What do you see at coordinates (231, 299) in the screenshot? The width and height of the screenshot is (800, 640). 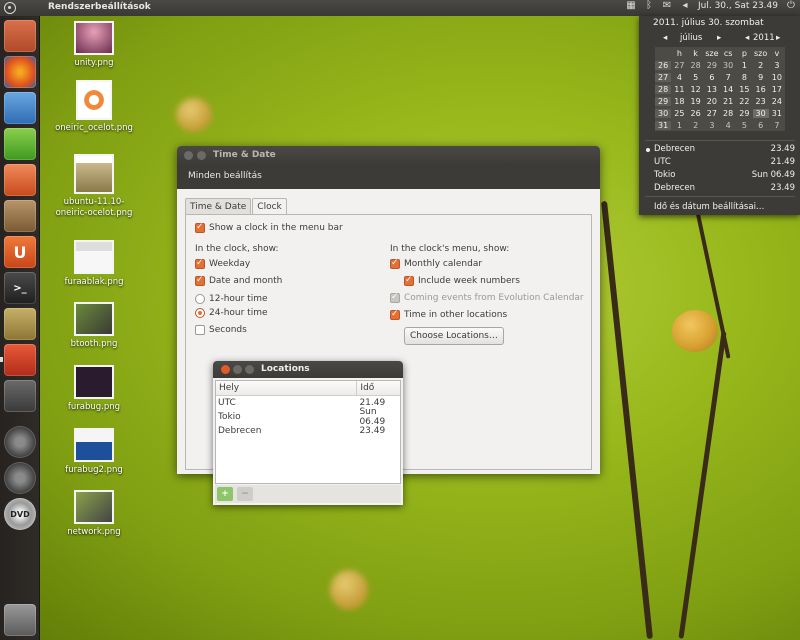 I see `h12-row: 12-hour time` at bounding box center [231, 299].